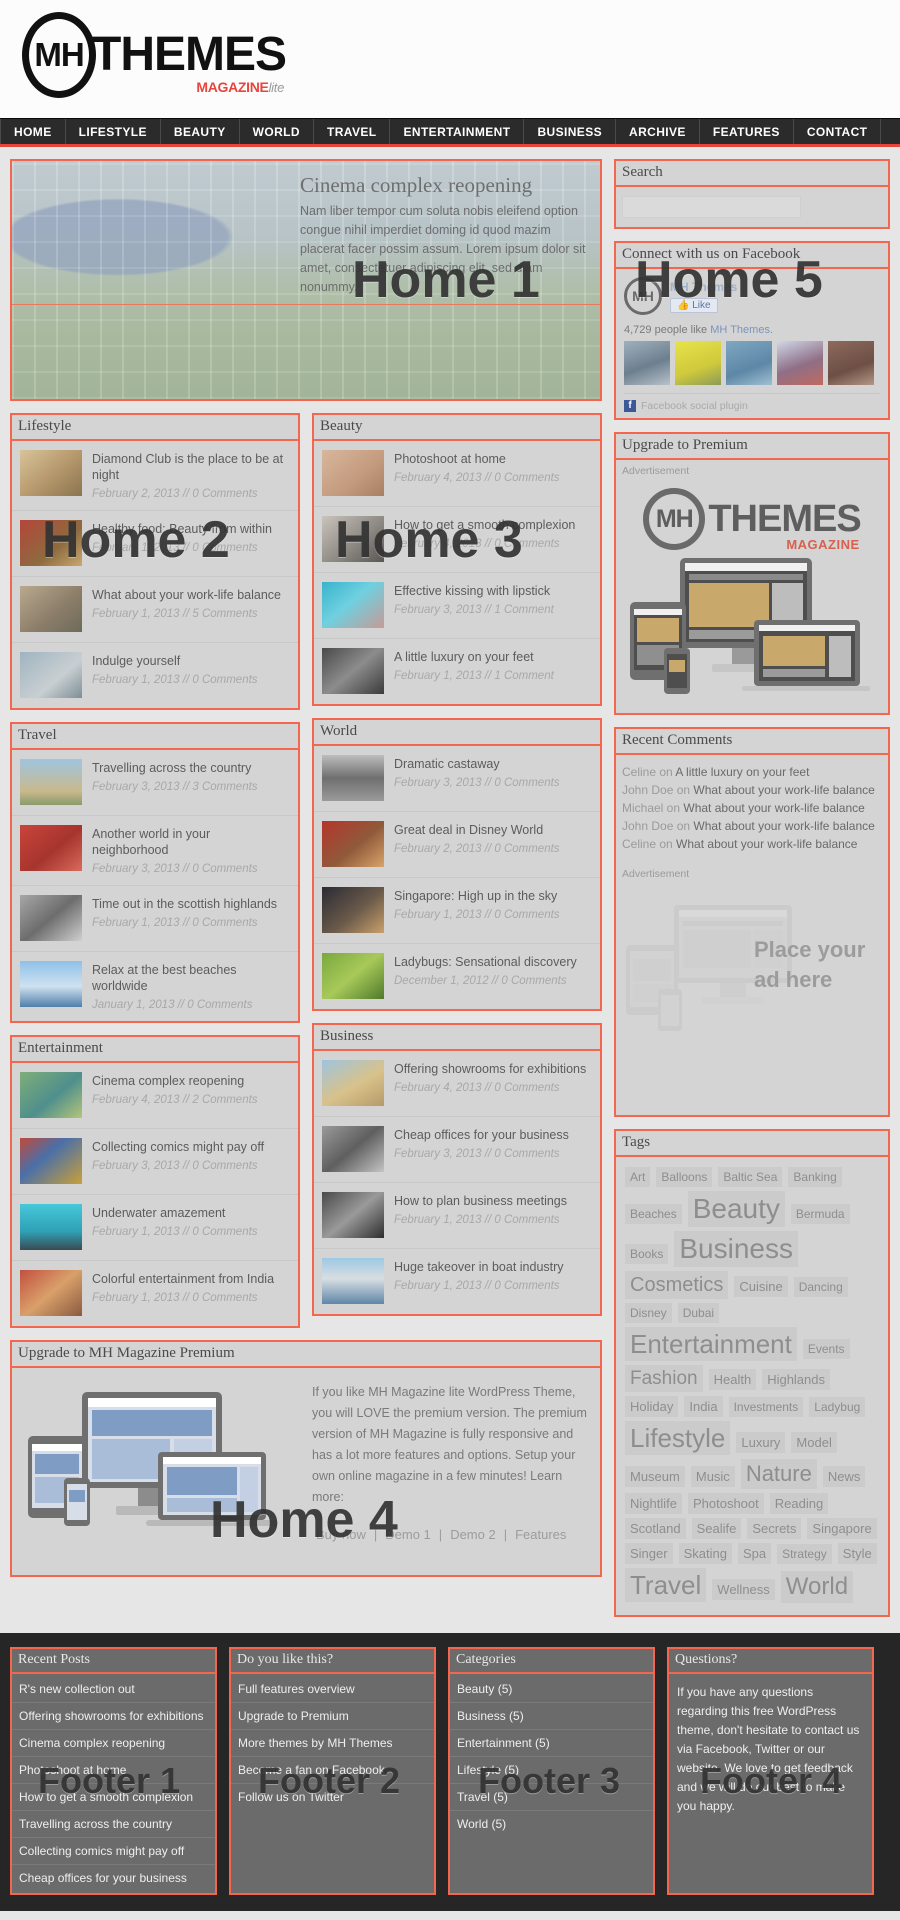  What do you see at coordinates (664, 1378) in the screenshot?
I see `tag-fashion: Fashion` at bounding box center [664, 1378].